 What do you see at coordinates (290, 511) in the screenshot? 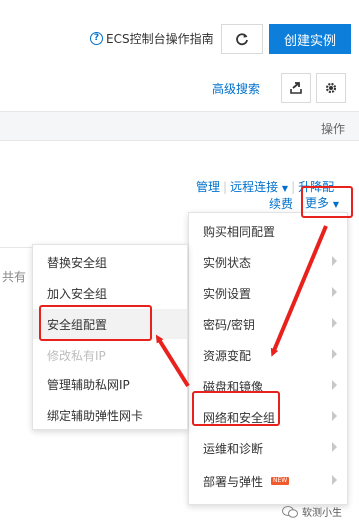
I see `wechat-icon` at bounding box center [290, 511].